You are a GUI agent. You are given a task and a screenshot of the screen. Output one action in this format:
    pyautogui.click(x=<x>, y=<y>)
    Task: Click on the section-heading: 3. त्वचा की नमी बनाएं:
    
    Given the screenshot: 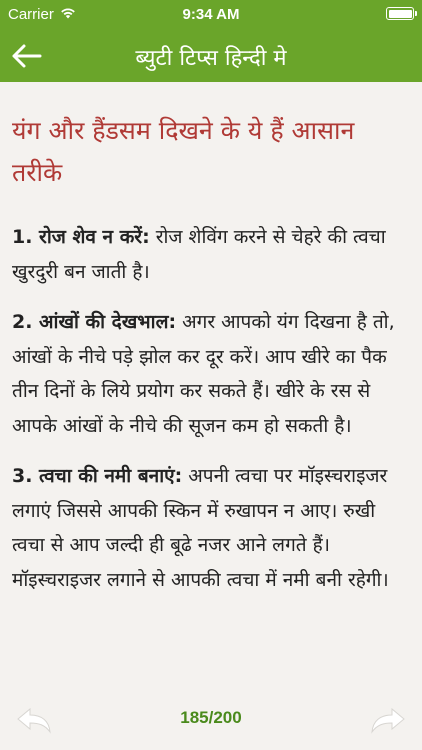 What is the action you would take?
    pyautogui.click(x=97, y=476)
    